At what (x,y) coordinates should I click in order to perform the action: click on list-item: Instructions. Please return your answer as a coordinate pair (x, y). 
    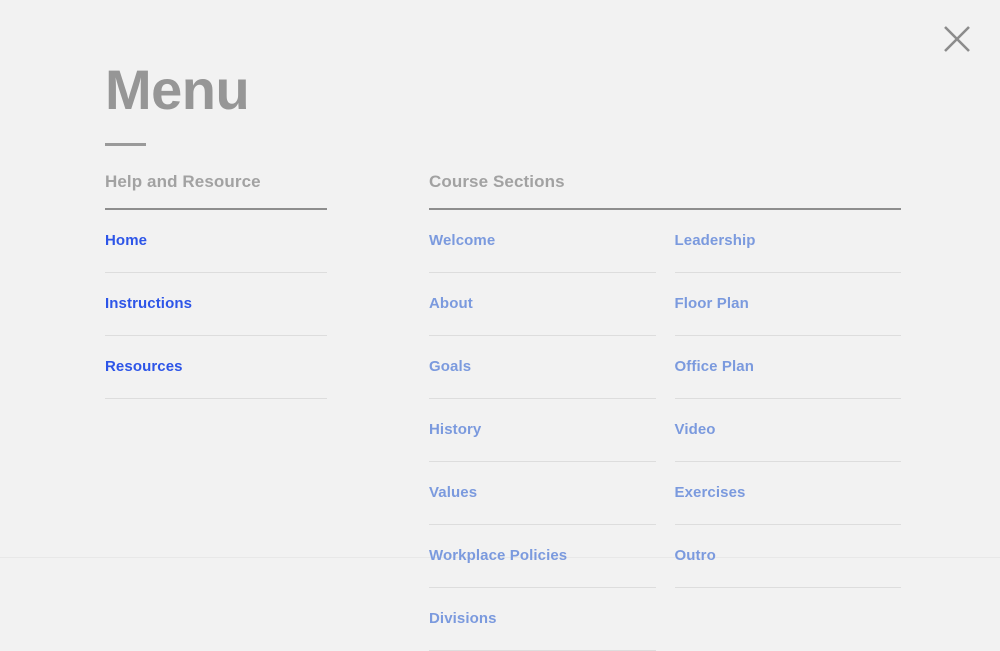
    Looking at the image, I should click on (216, 304).